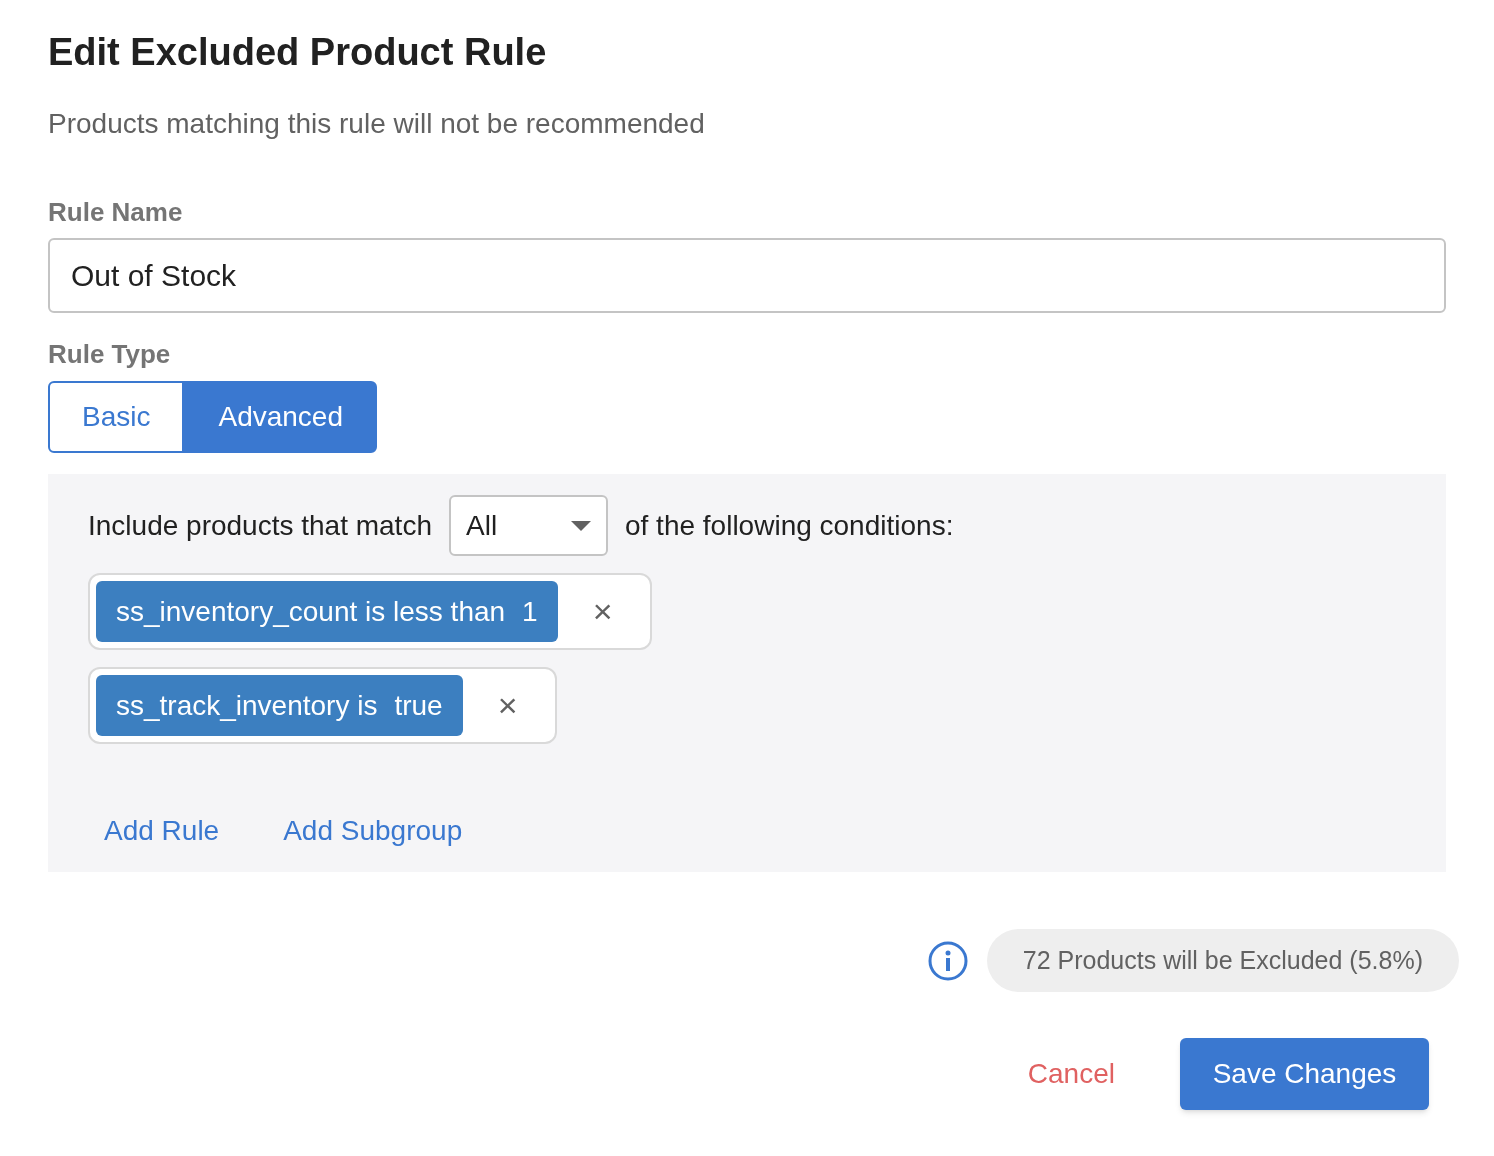 The height and width of the screenshot is (1156, 1494). Describe the element at coordinates (109, 354) in the screenshot. I see `field-label: Rule Type` at that location.